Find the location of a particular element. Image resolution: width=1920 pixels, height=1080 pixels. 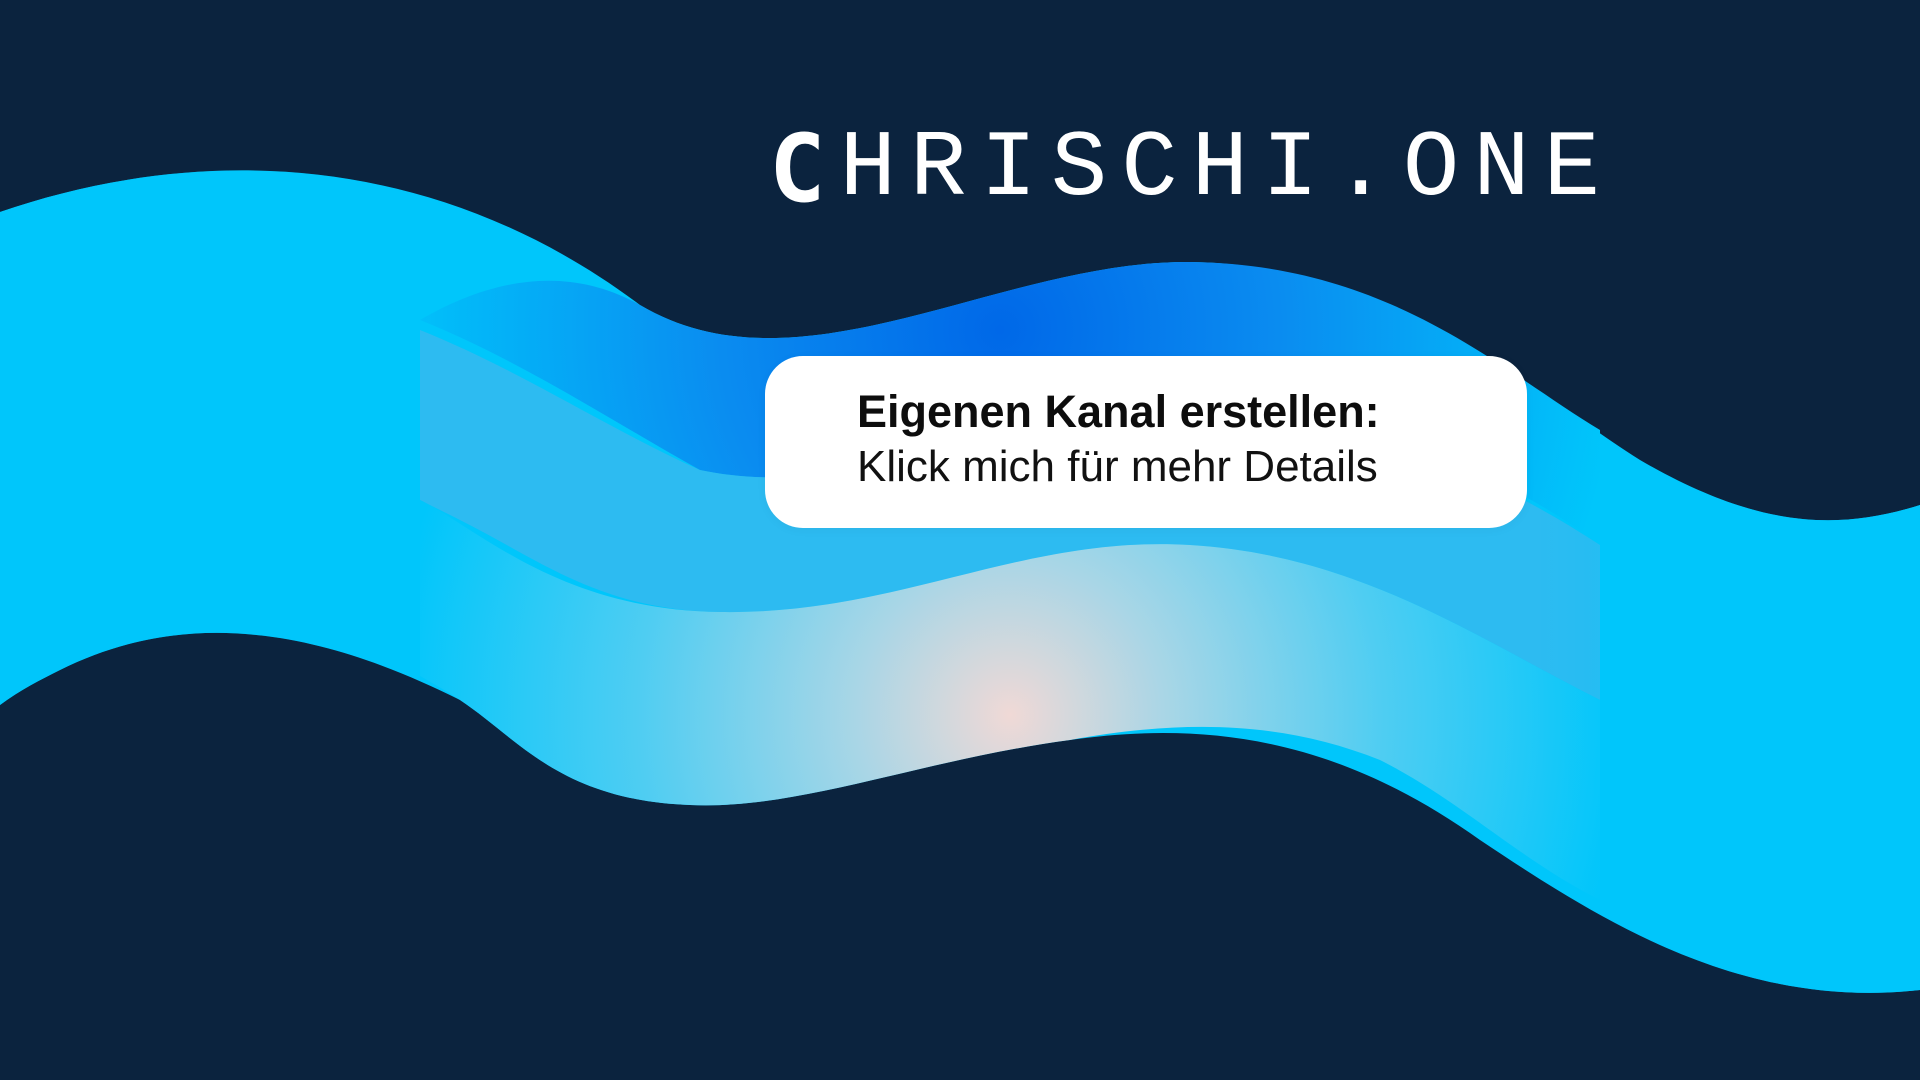

brand-logo-text: HRISCHI.ONE is located at coordinates (1227, 170).